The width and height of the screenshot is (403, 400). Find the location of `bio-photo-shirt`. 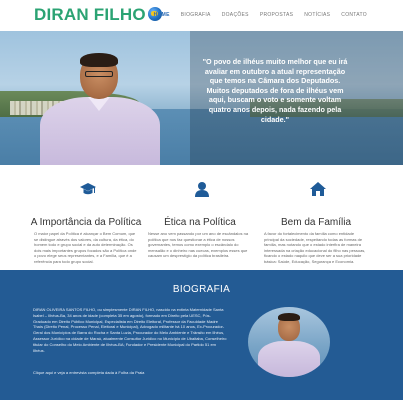

bio-photo-shirt is located at coordinates (289, 359).